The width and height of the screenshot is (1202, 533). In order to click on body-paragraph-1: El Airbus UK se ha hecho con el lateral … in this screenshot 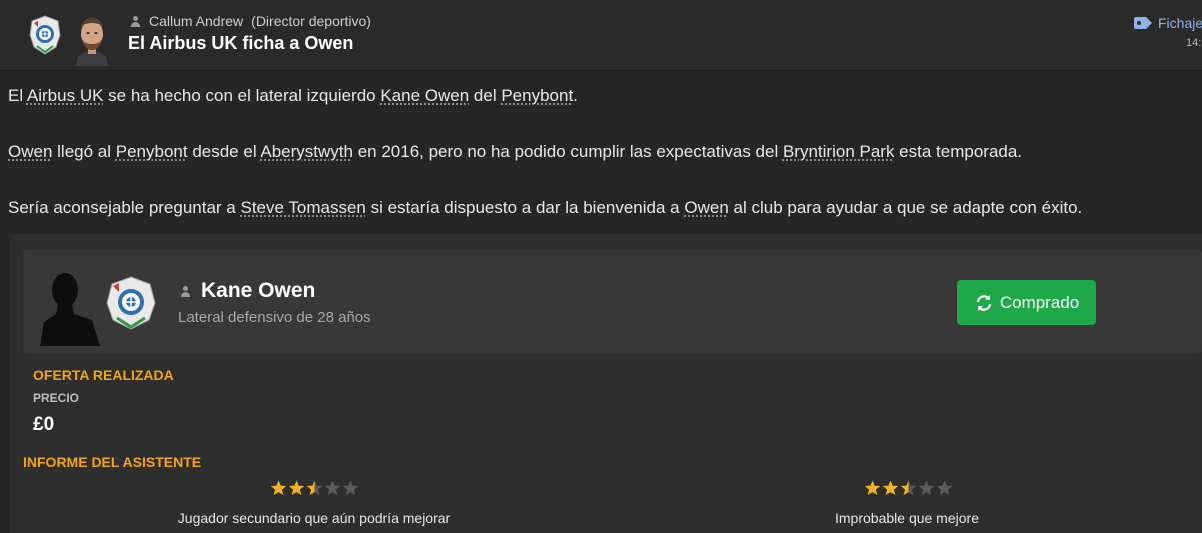, I will do `click(293, 96)`.